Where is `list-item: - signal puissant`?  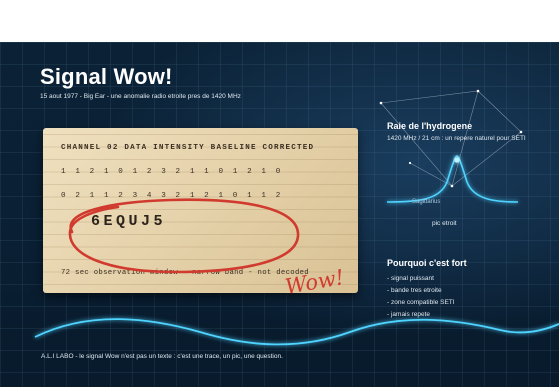 list-item: - signal puissant is located at coordinates (410, 278).